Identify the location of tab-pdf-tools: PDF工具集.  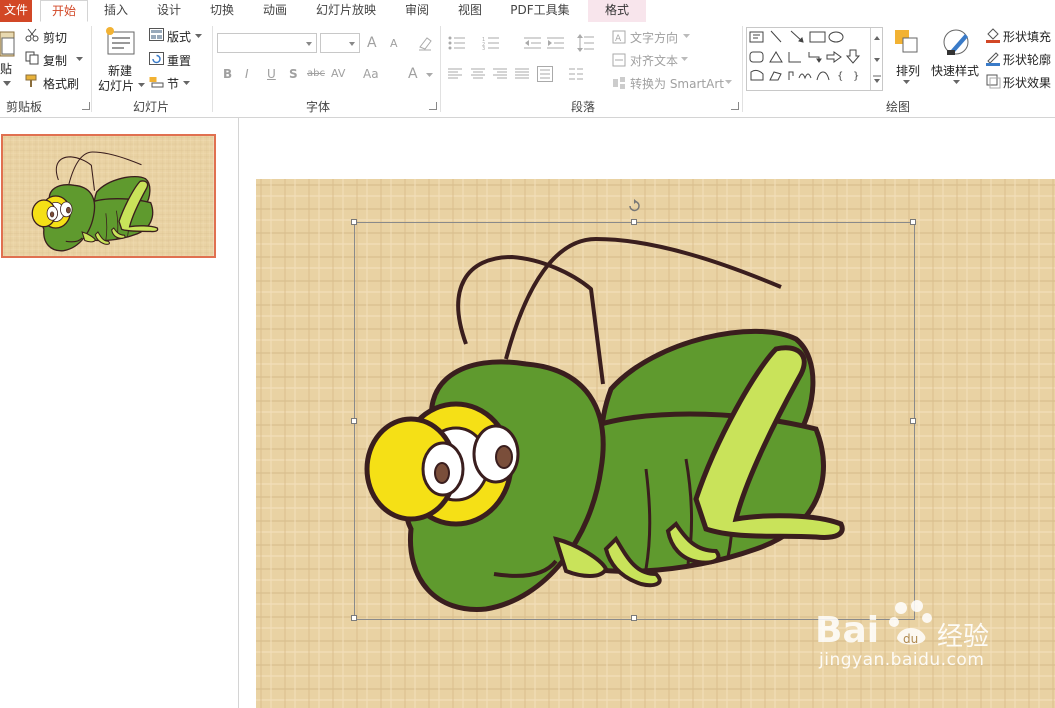
(540, 11).